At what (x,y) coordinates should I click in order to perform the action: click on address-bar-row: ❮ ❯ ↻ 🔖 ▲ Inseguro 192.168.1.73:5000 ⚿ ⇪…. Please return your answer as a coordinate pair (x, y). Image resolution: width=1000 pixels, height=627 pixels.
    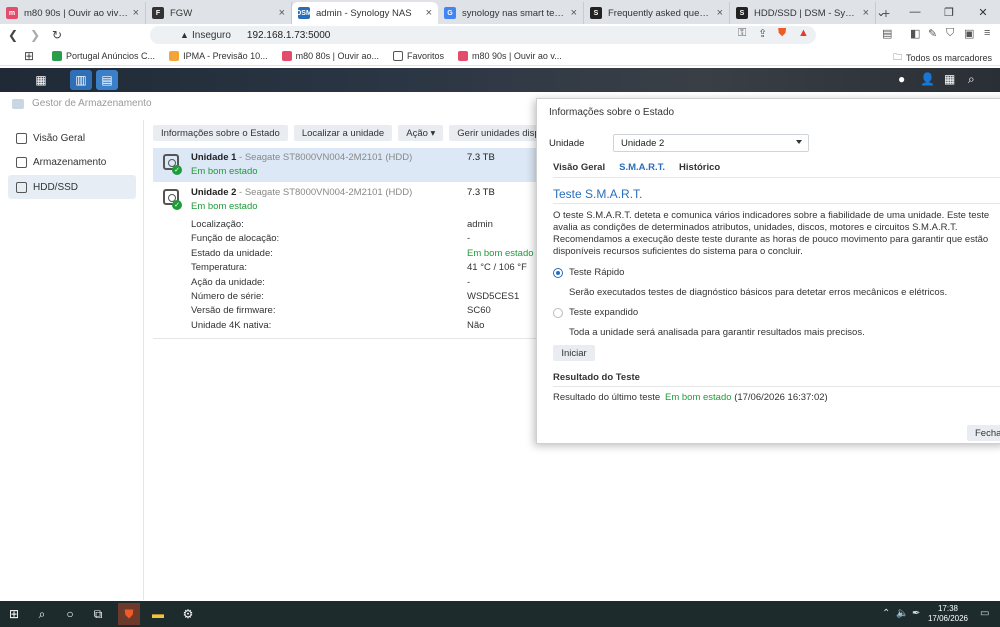
    Looking at the image, I should click on (500, 35).